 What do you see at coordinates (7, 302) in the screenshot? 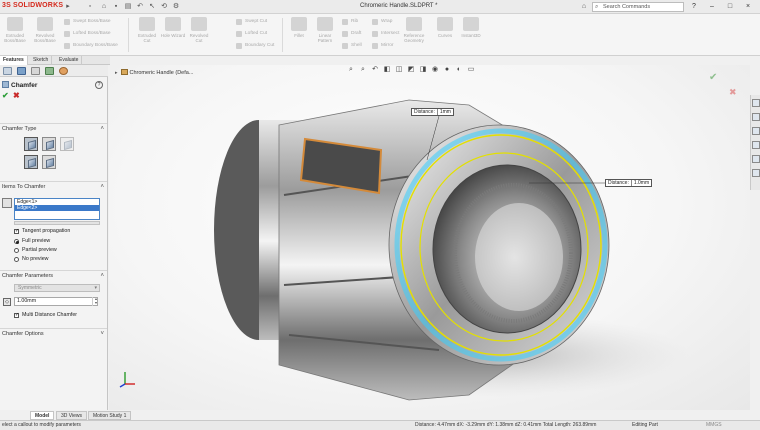
I see `distance-icon: ◇` at bounding box center [7, 302].